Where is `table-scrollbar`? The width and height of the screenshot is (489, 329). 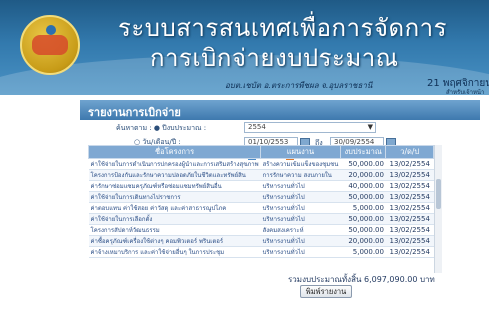 table-scrollbar is located at coordinates (438, 209).